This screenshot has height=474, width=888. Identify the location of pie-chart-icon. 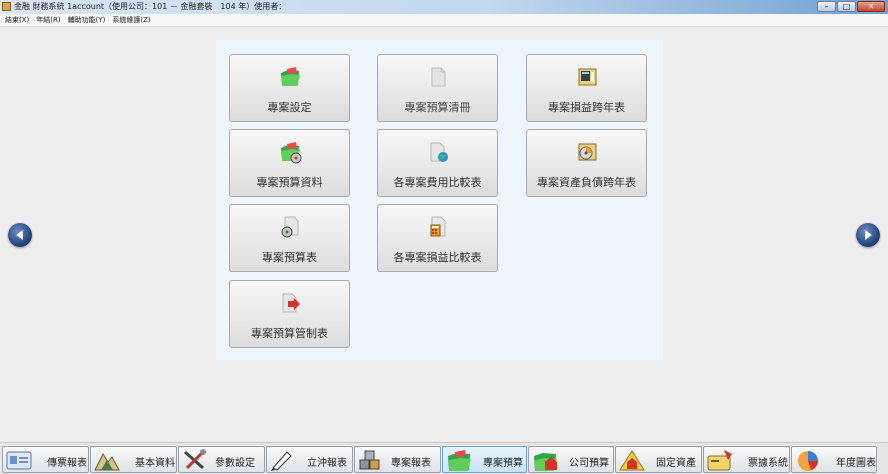
(808, 461).